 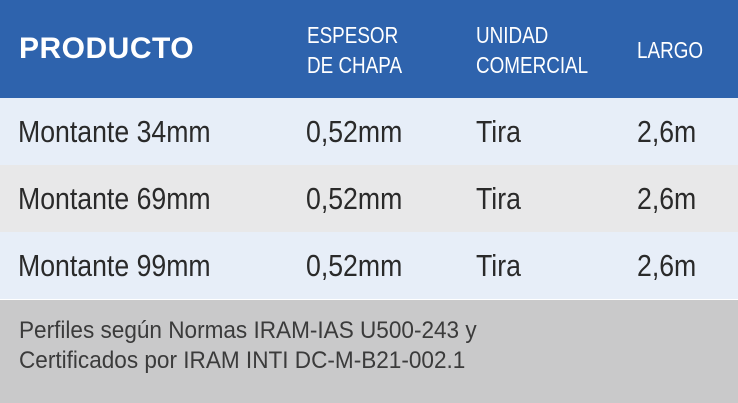 What do you see at coordinates (355, 65) in the screenshot?
I see `header-espesor-line2: DE CHAPA` at bounding box center [355, 65].